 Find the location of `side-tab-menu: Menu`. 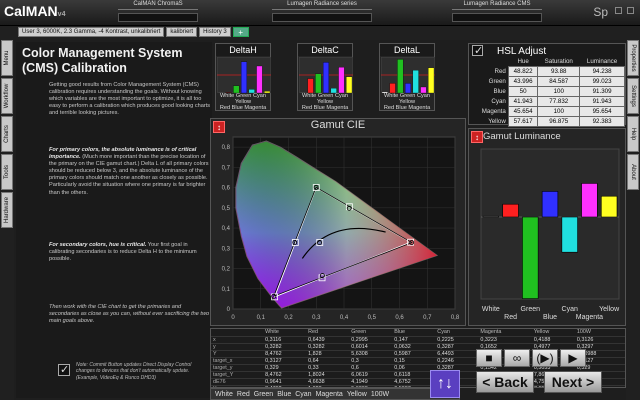

side-tab-menu: Menu is located at coordinates (7, 58).